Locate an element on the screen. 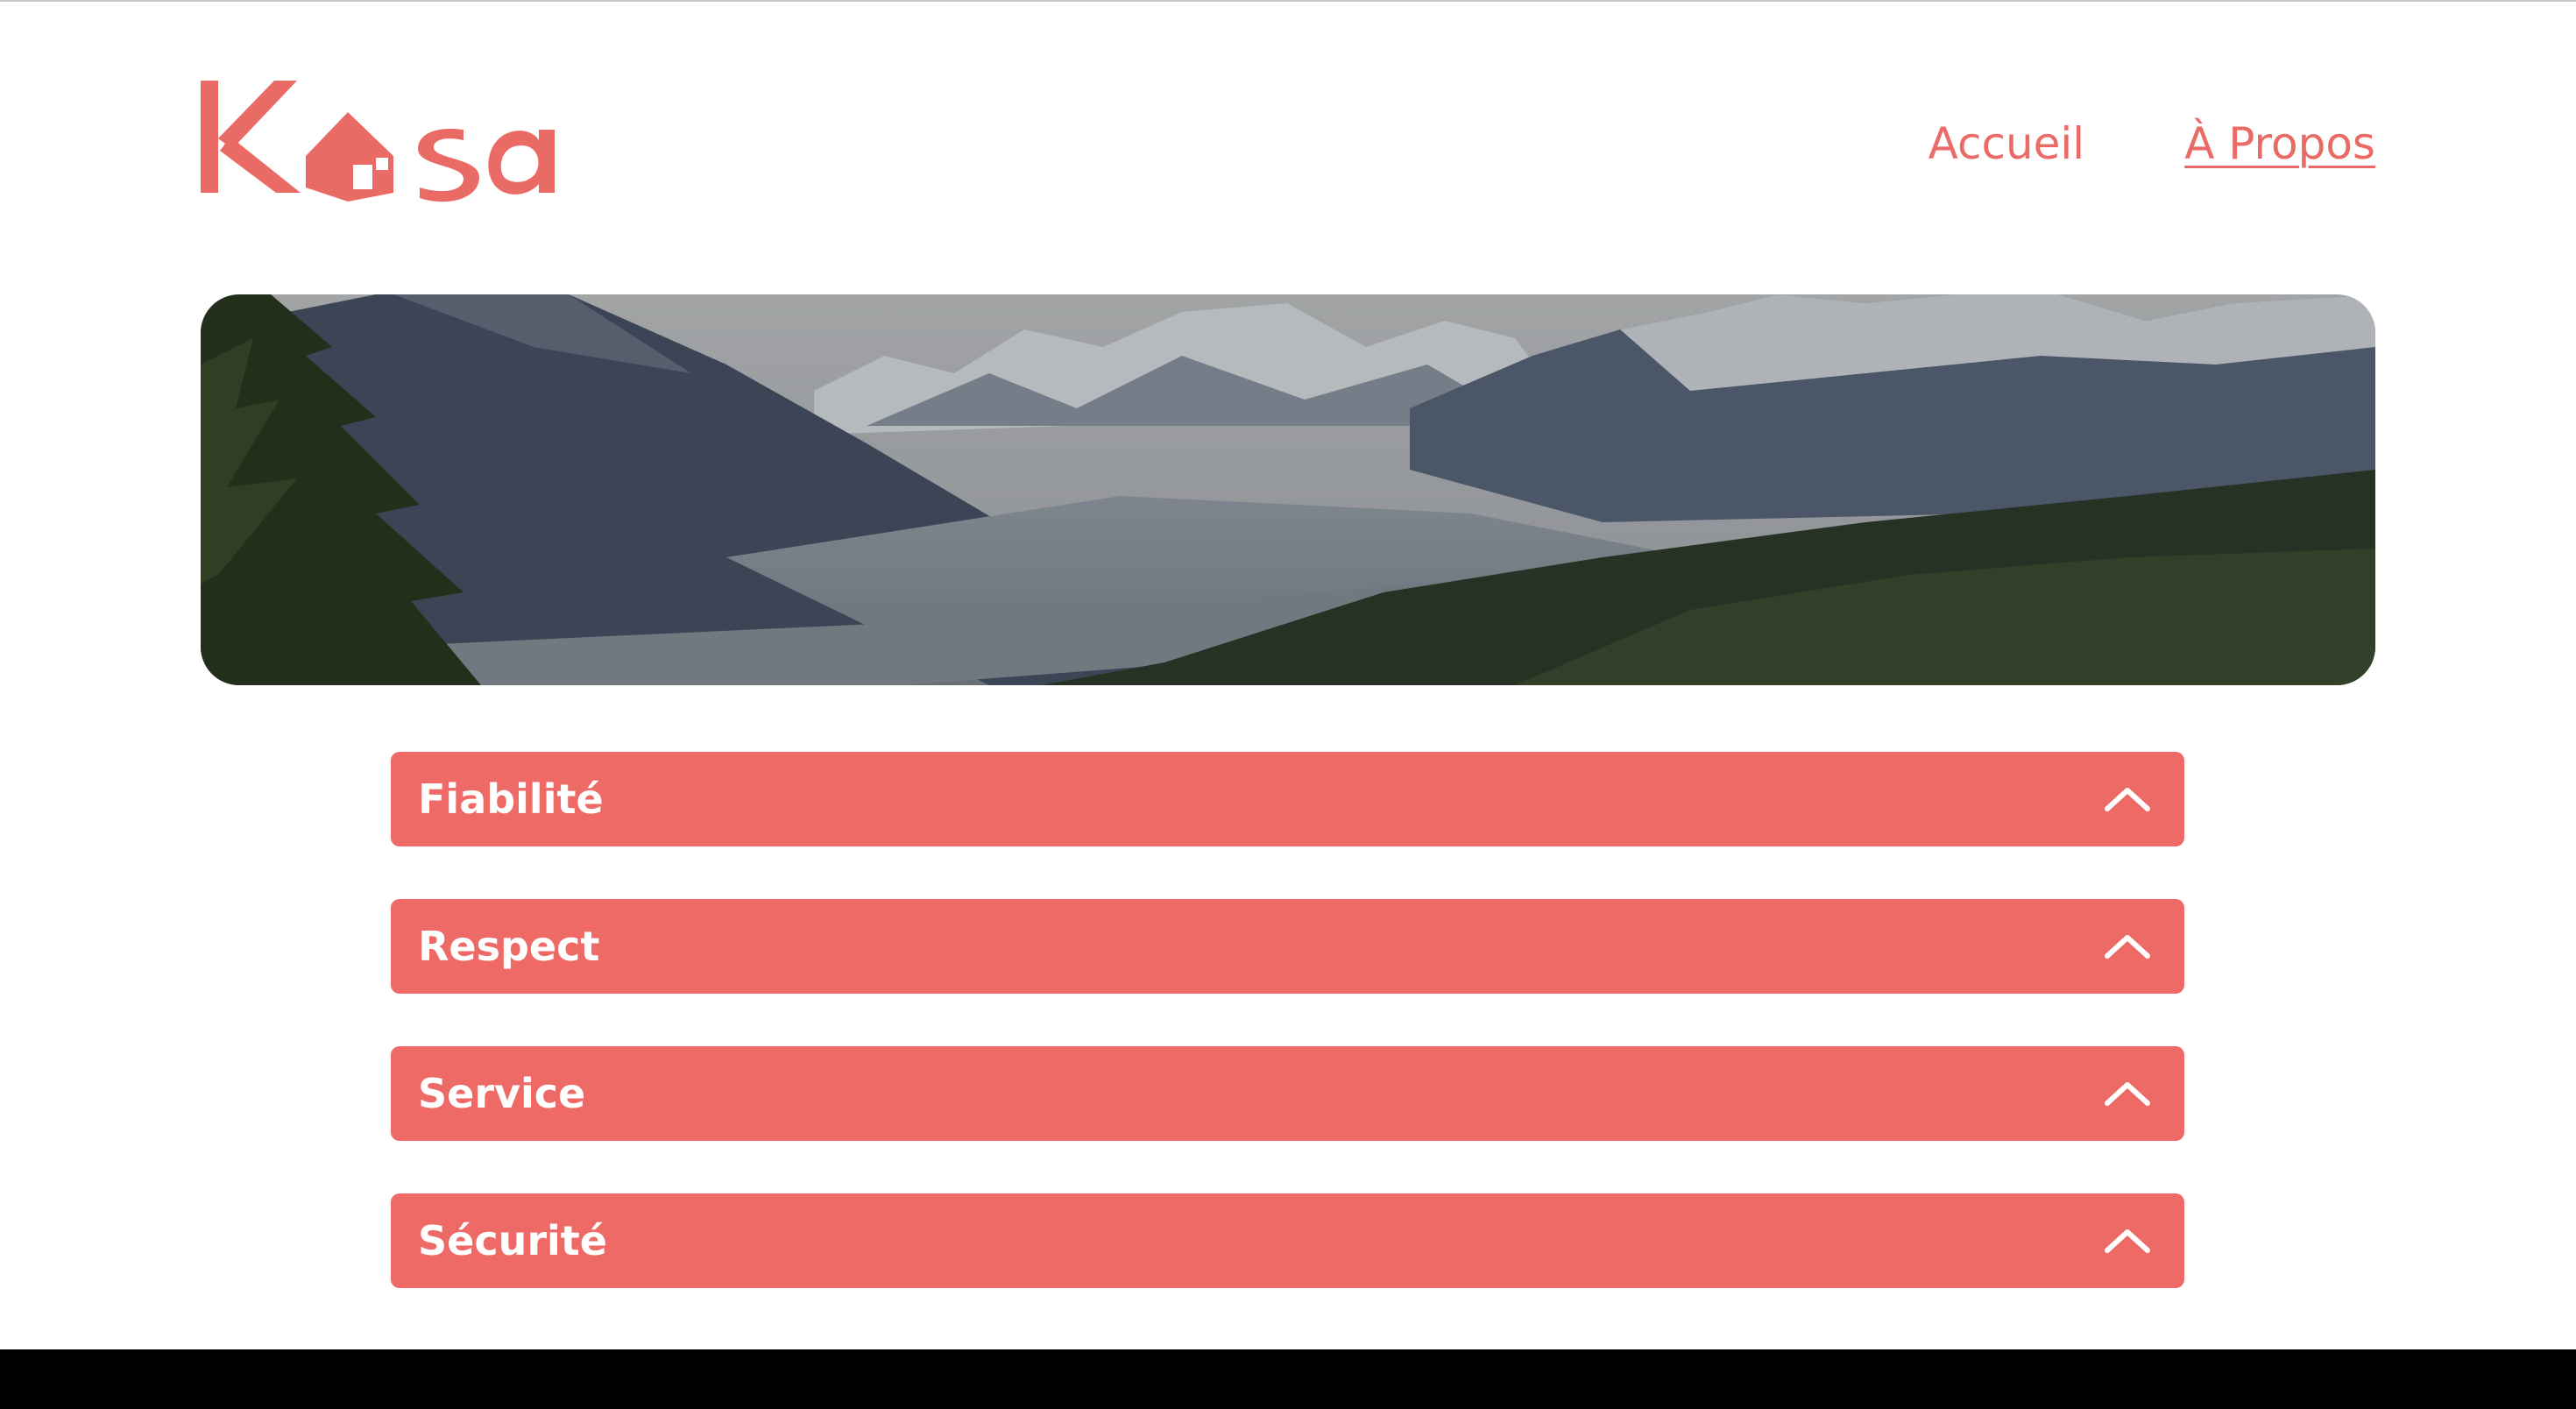 This screenshot has height=1409, width=2576. kasa-logo is located at coordinates (389, 140).